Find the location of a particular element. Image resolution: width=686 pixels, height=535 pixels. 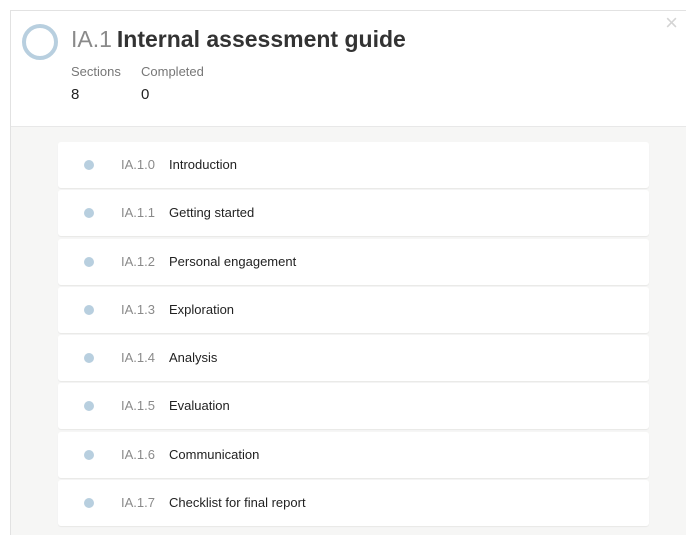

section-number: IA.1.1 is located at coordinates (138, 213).